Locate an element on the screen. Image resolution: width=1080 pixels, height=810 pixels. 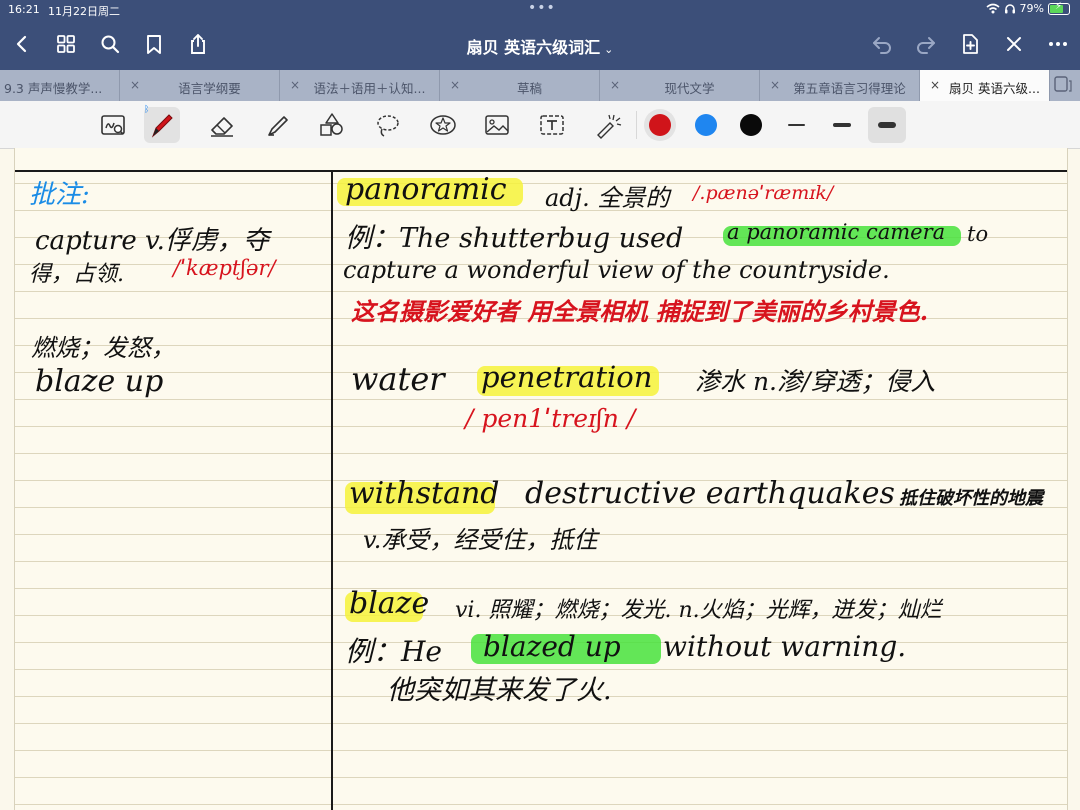
eraser-tool is located at coordinates (222, 125).